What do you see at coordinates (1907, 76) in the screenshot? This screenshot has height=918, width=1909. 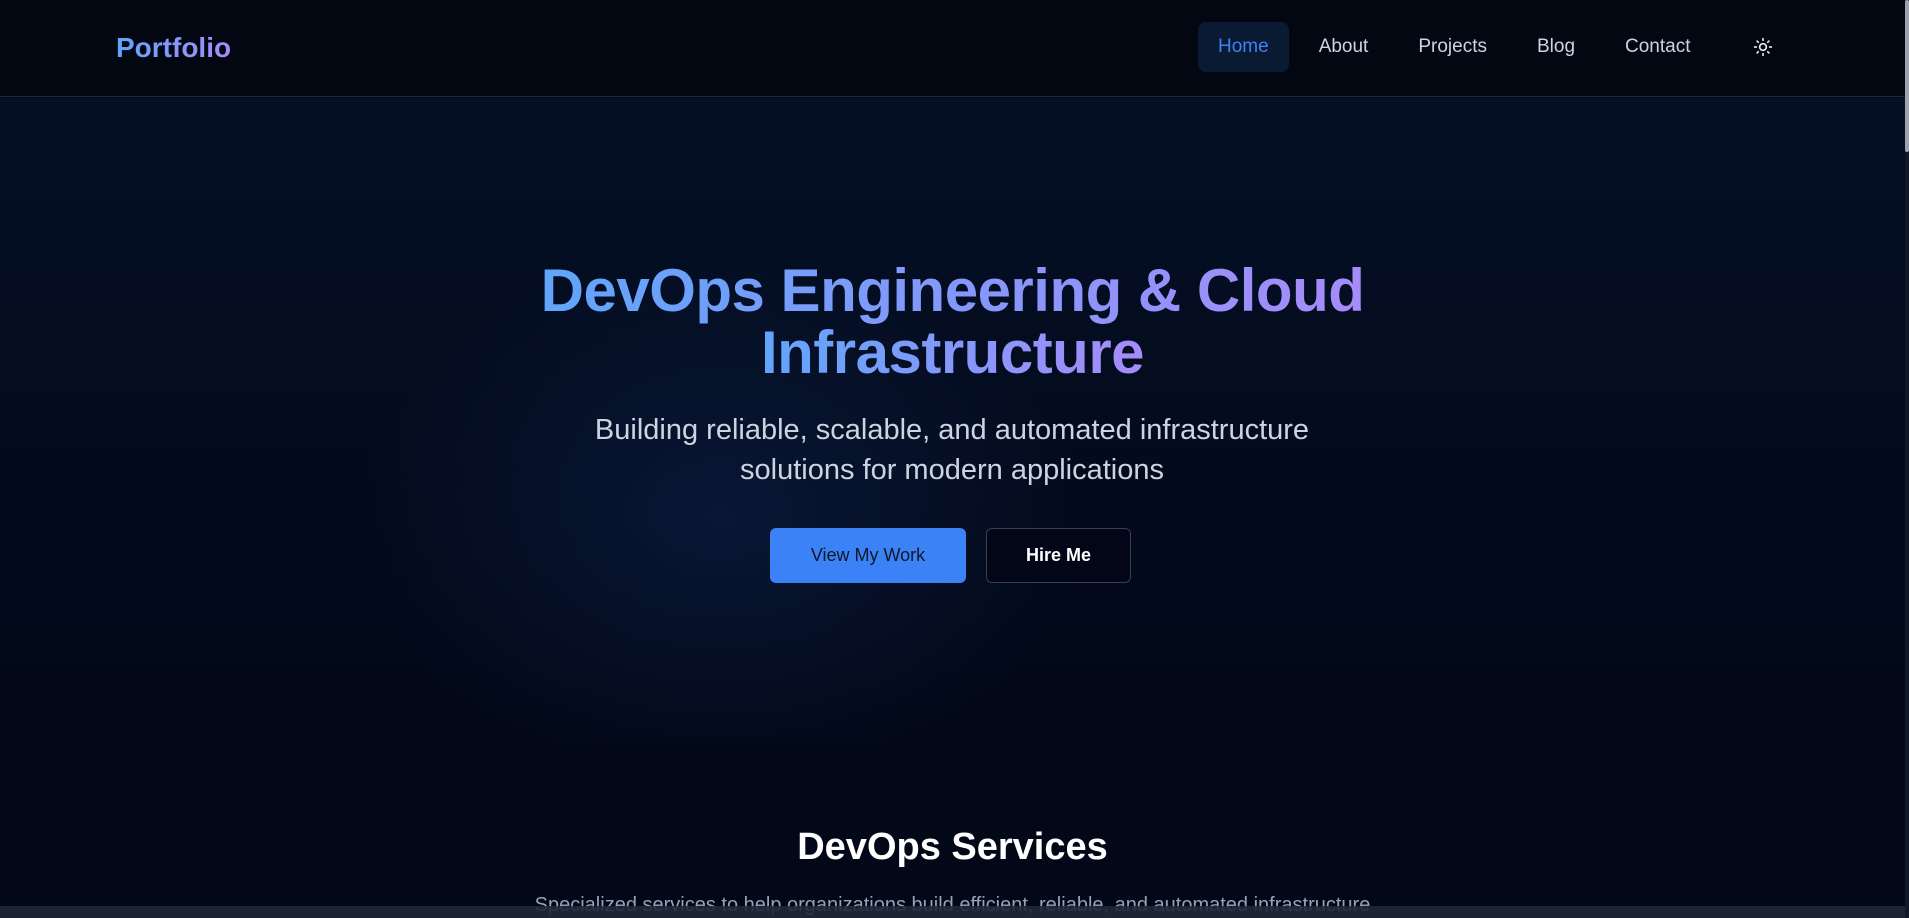 I see `scrollbar-thumb` at bounding box center [1907, 76].